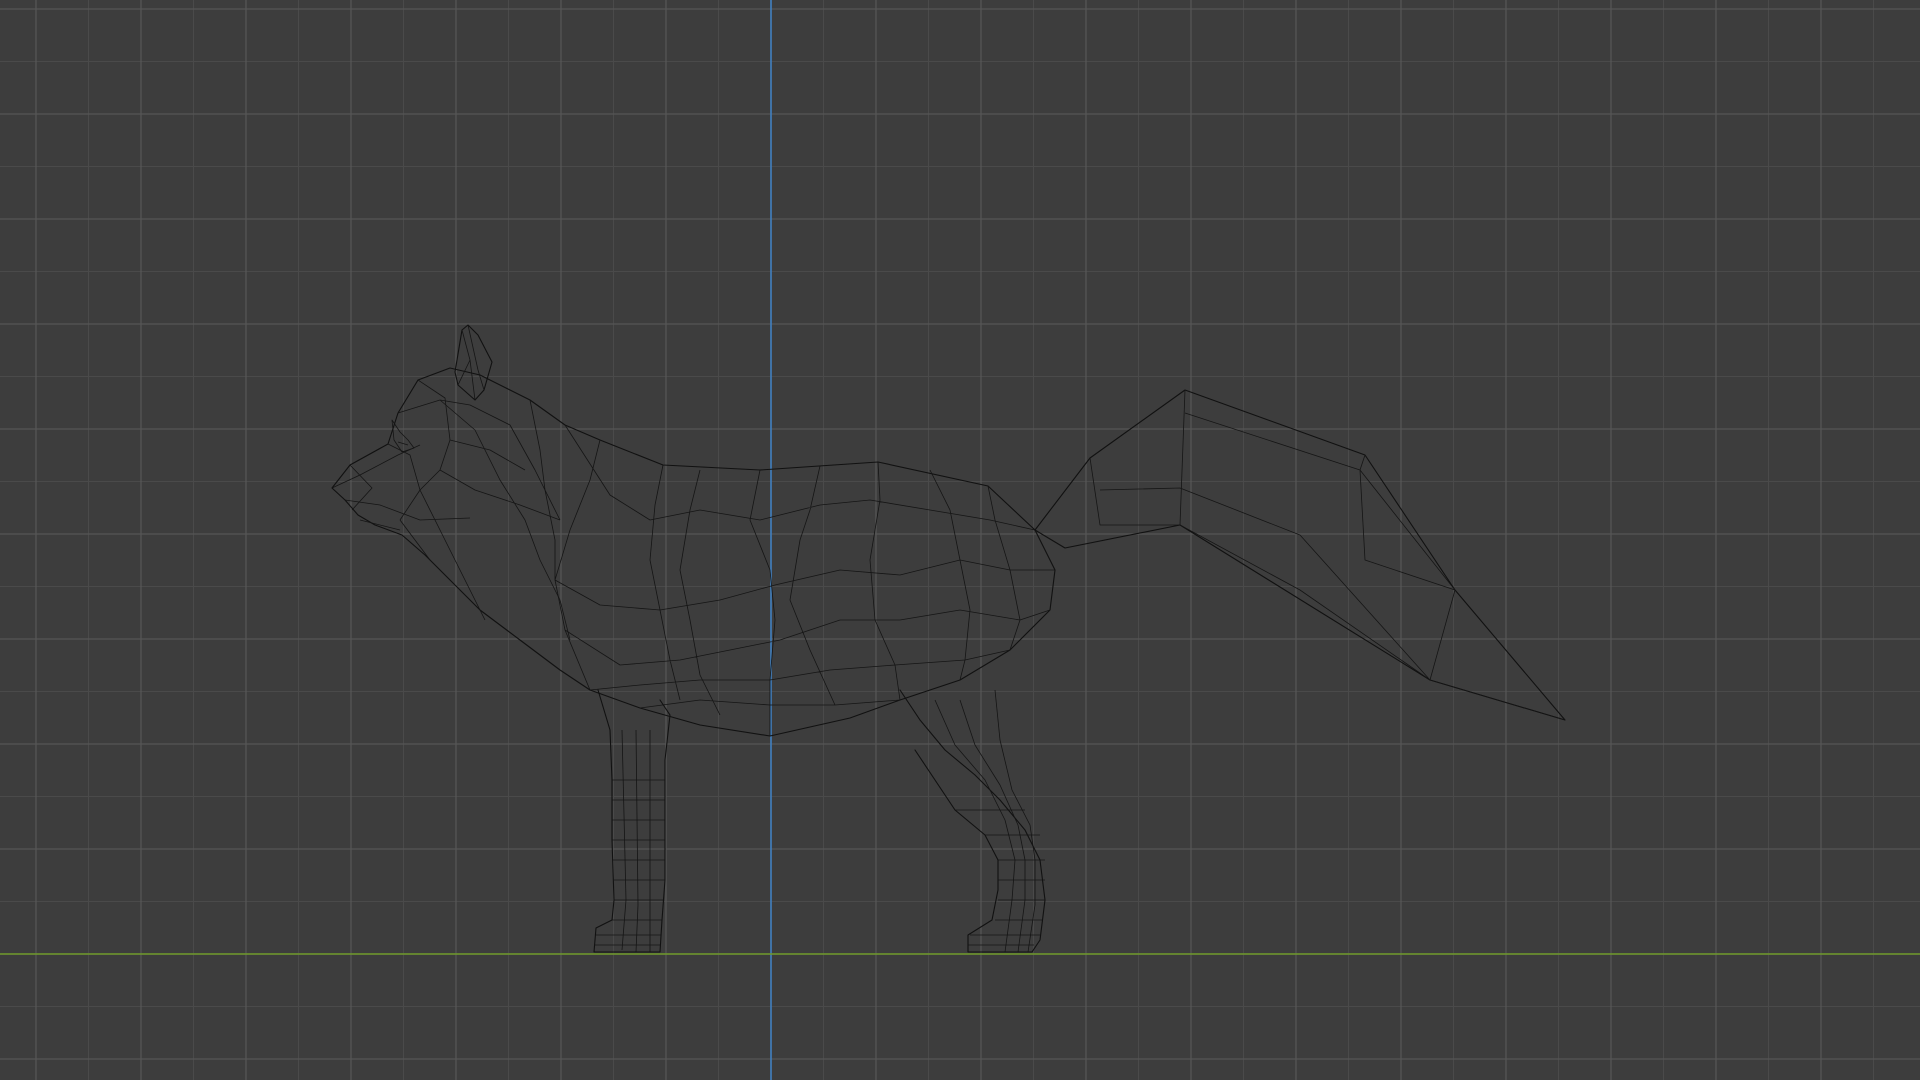  Describe the element at coordinates (1327, 555) in the screenshot. I see `fox-tail-lines` at that location.